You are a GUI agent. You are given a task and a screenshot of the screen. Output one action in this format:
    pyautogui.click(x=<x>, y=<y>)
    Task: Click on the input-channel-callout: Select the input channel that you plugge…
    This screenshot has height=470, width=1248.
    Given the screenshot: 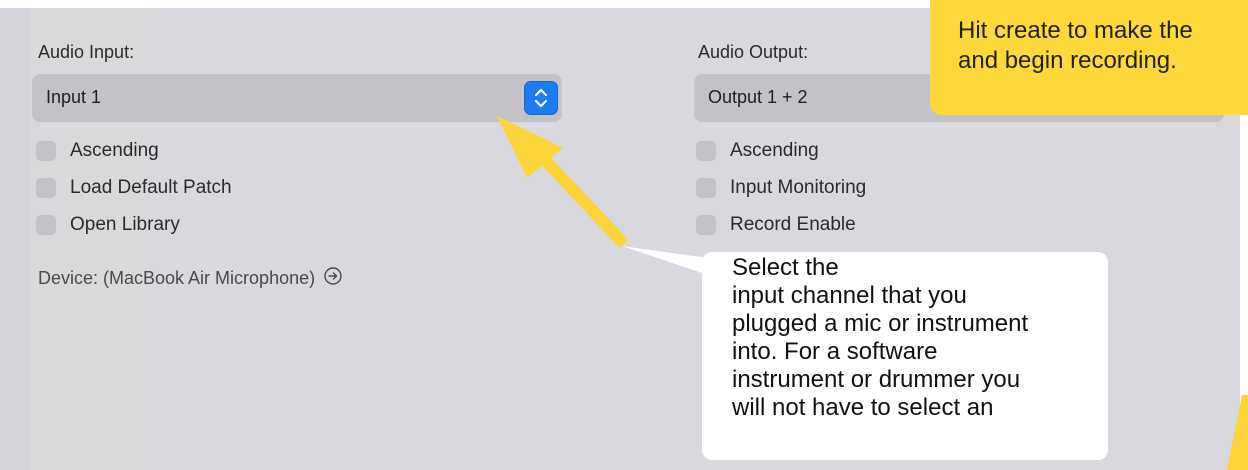 What is the action you would take?
    pyautogui.click(x=905, y=356)
    